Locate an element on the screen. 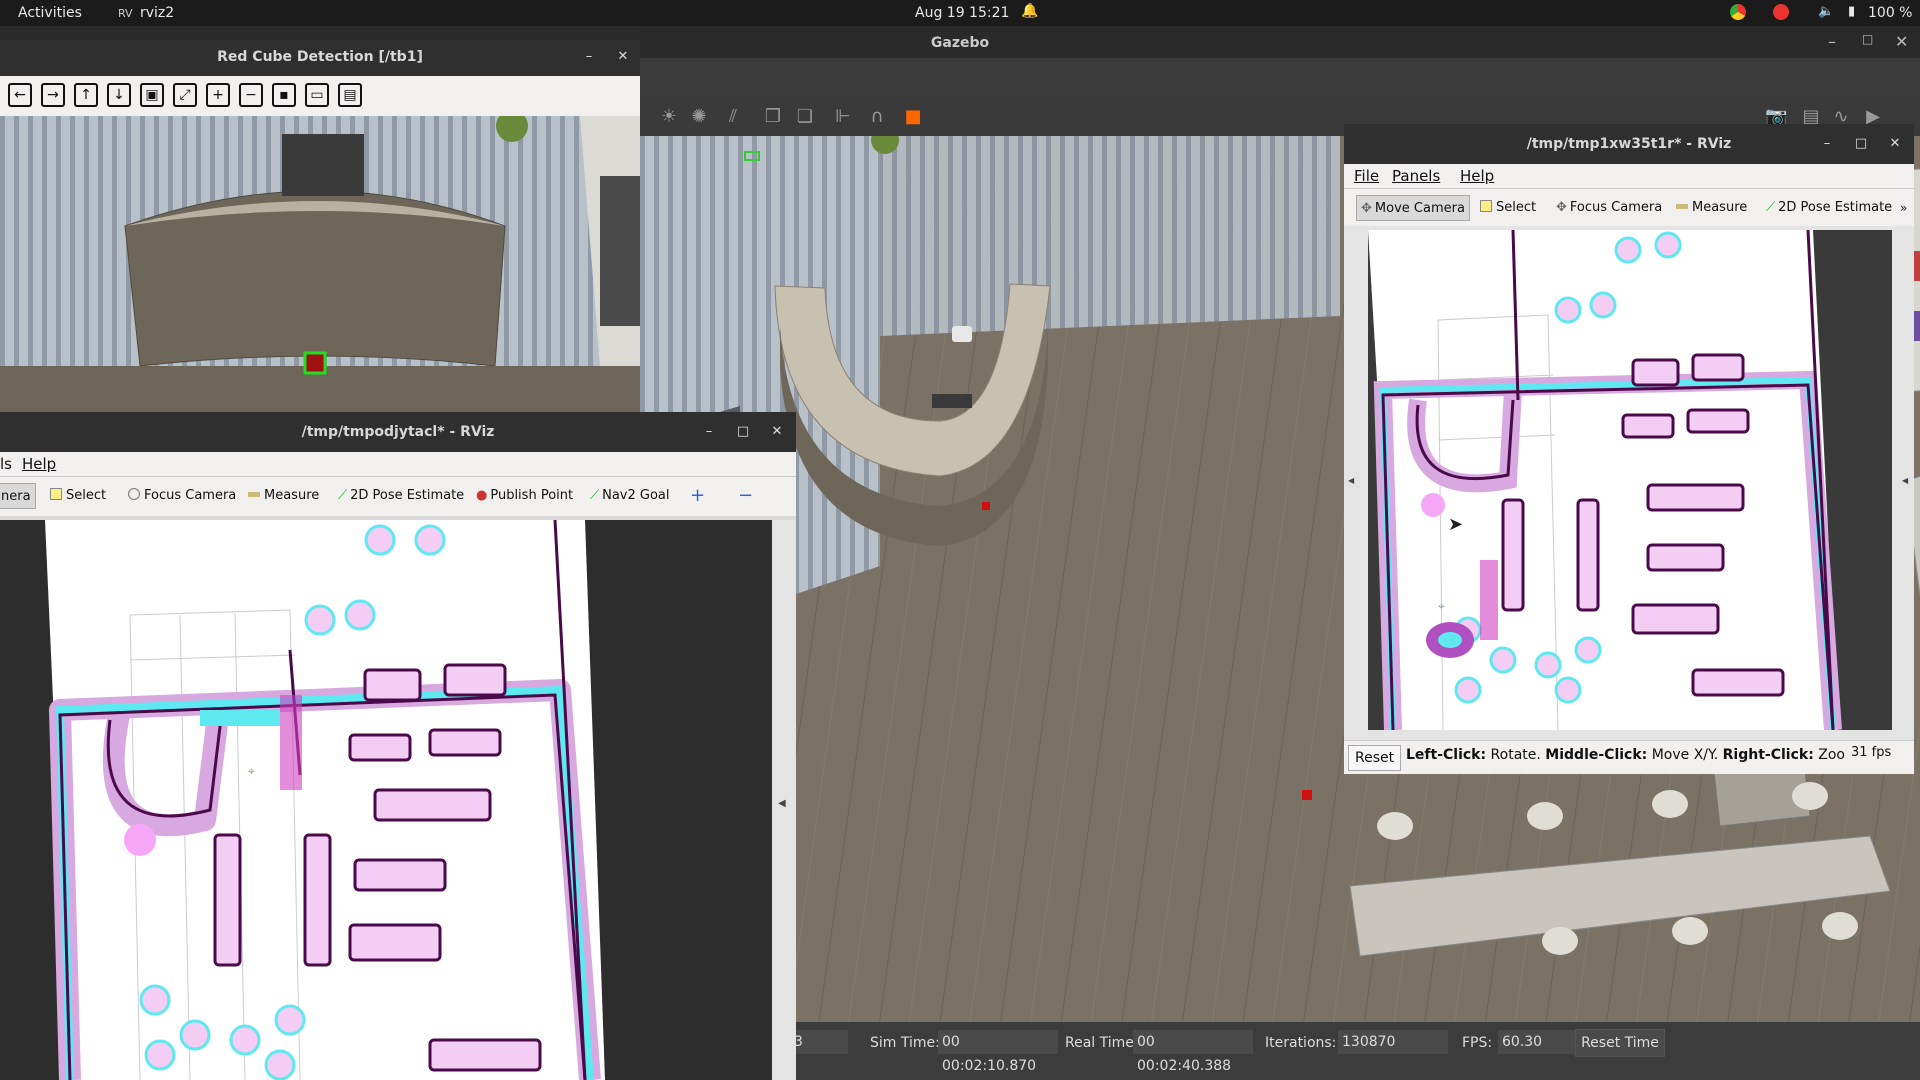  sun-light-icon: ☀ is located at coordinates (669, 117).